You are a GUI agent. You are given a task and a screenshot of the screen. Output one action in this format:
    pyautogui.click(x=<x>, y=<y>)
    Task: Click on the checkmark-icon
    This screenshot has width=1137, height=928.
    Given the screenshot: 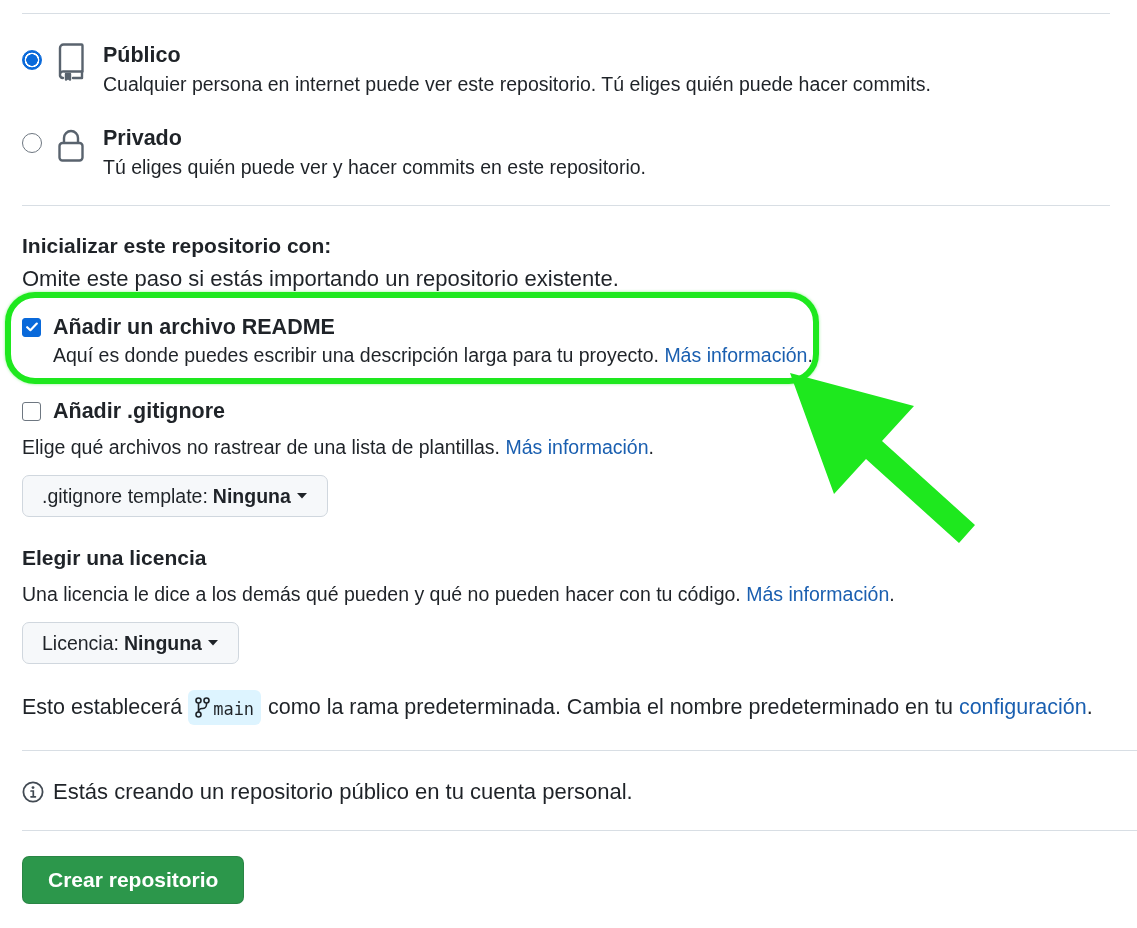 What is the action you would take?
    pyautogui.click(x=31, y=327)
    